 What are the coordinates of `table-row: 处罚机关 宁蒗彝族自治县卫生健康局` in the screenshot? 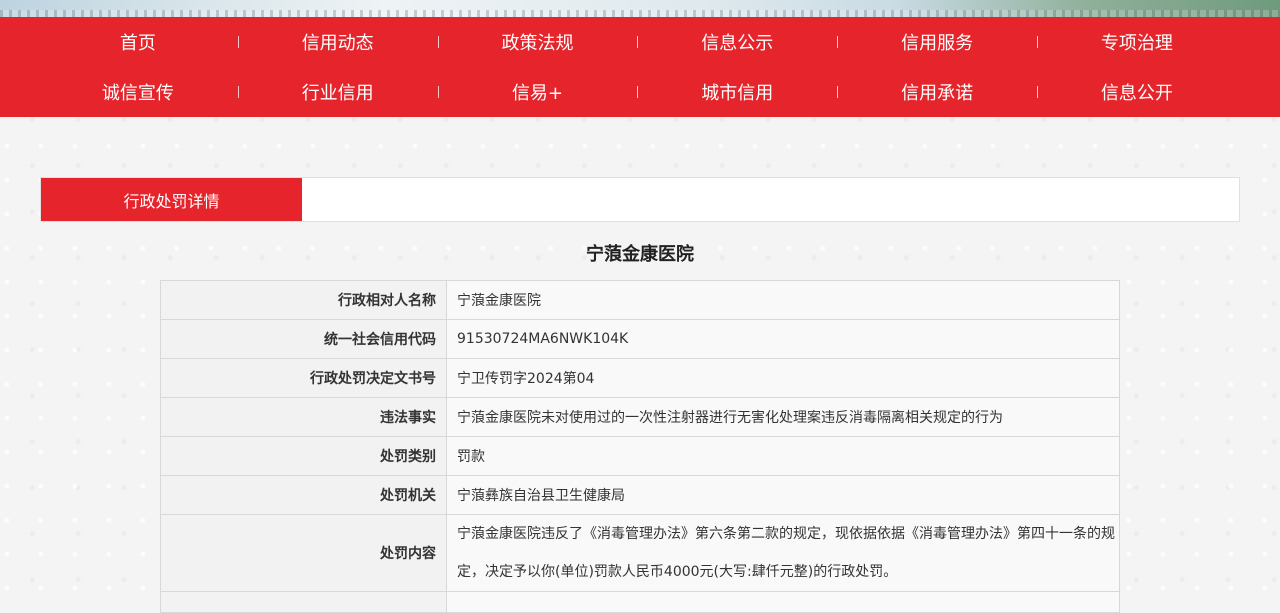 It's located at (640, 495).